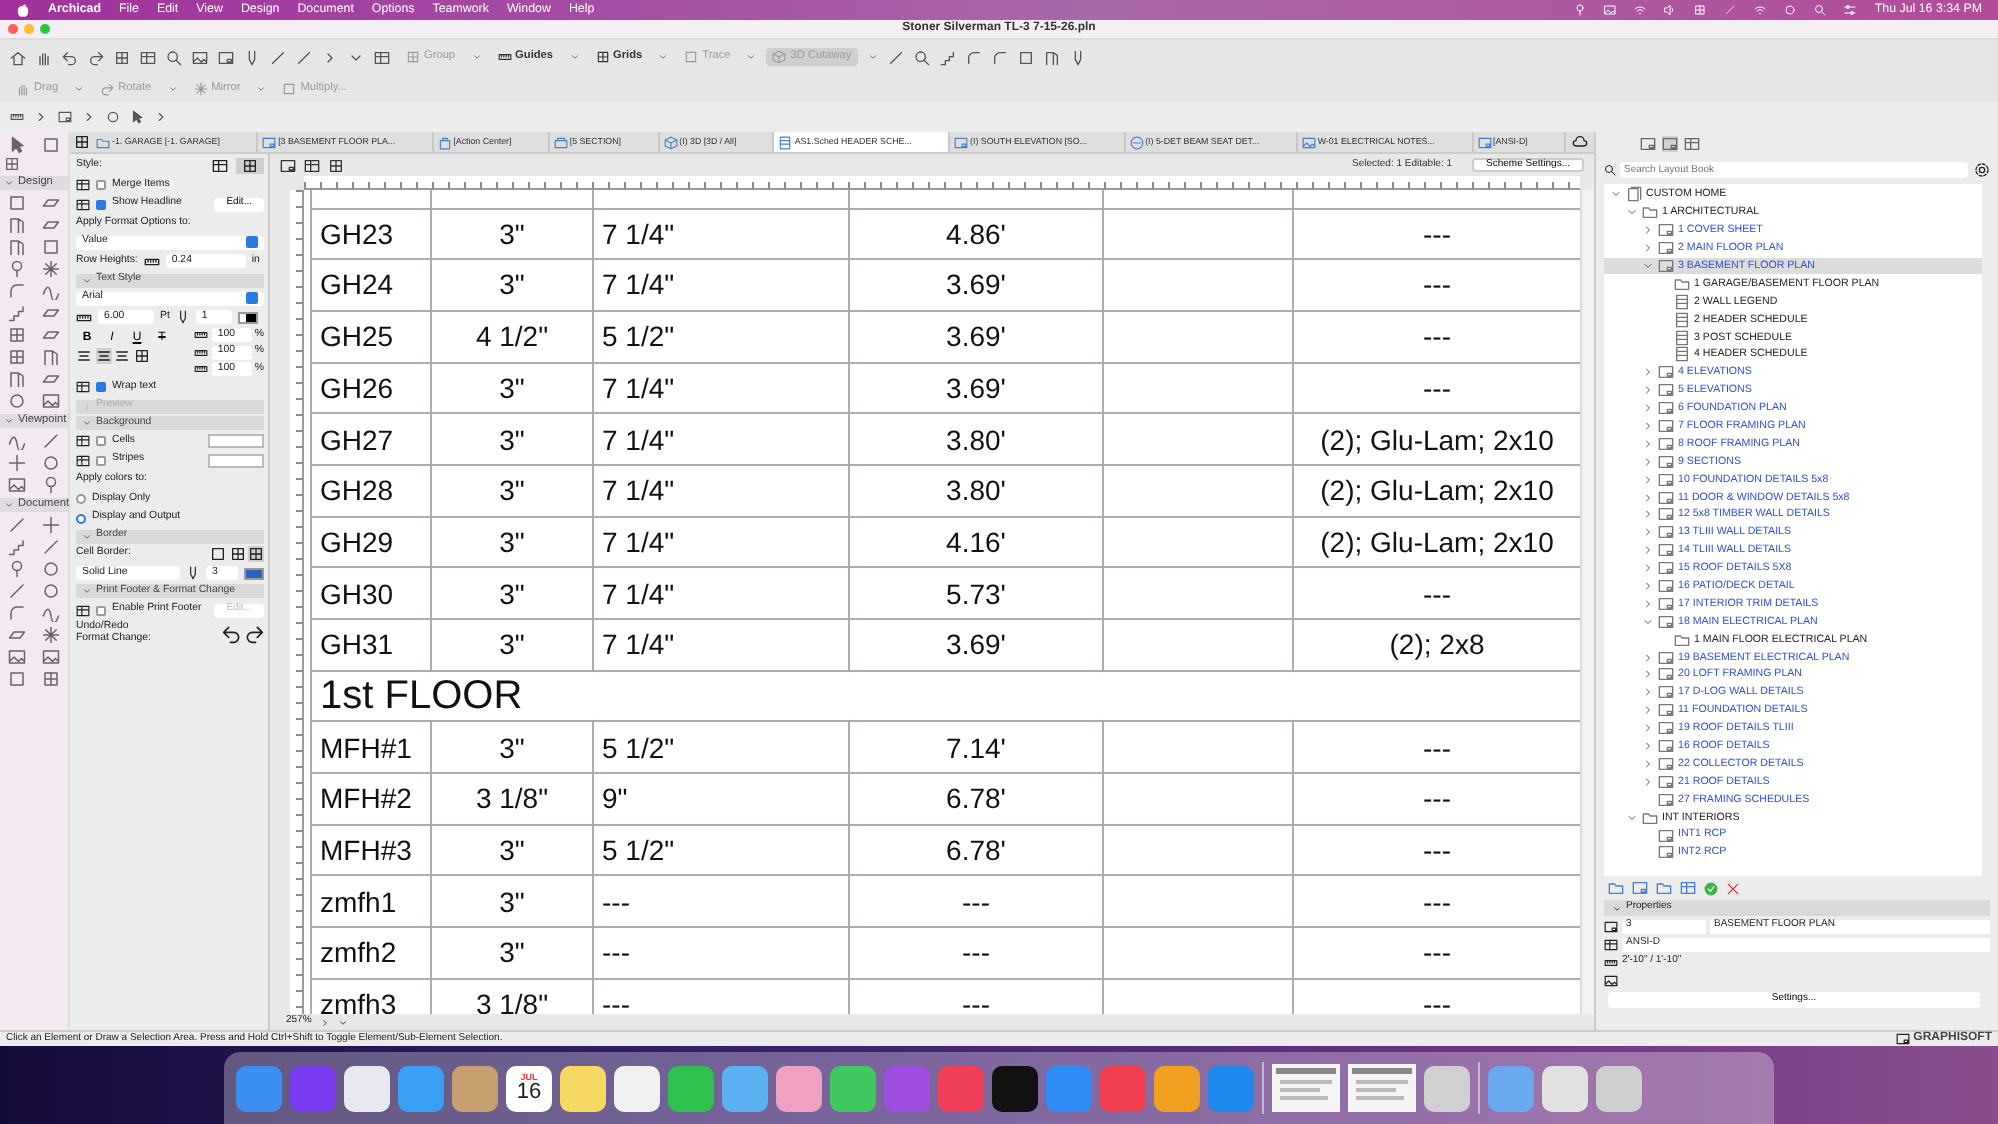 This screenshot has width=1998, height=1124. What do you see at coordinates (1670, 10) in the screenshot?
I see `speaker-icon` at bounding box center [1670, 10].